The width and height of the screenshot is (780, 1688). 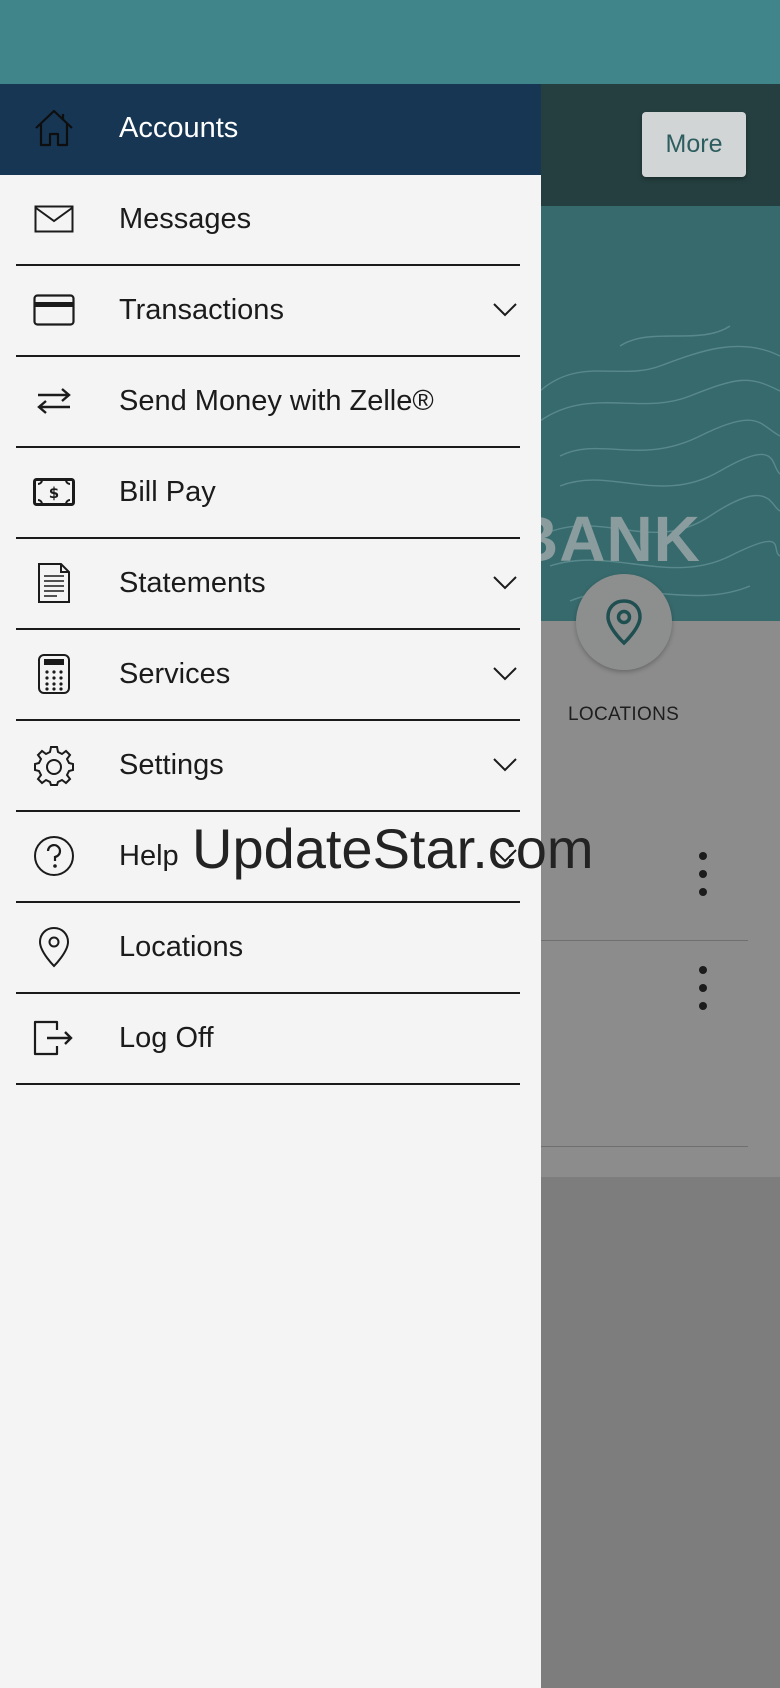 What do you see at coordinates (54, 856) in the screenshot?
I see `help-circle-icon` at bounding box center [54, 856].